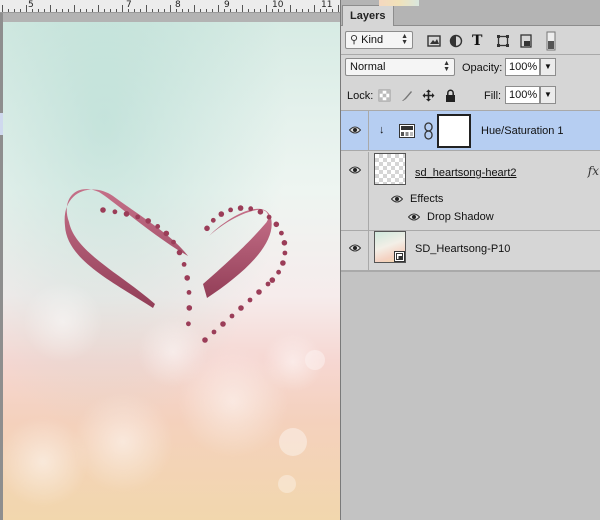  What do you see at coordinates (522, 131) in the screenshot?
I see `layer-name: Hue/Saturation 1` at bounding box center [522, 131].